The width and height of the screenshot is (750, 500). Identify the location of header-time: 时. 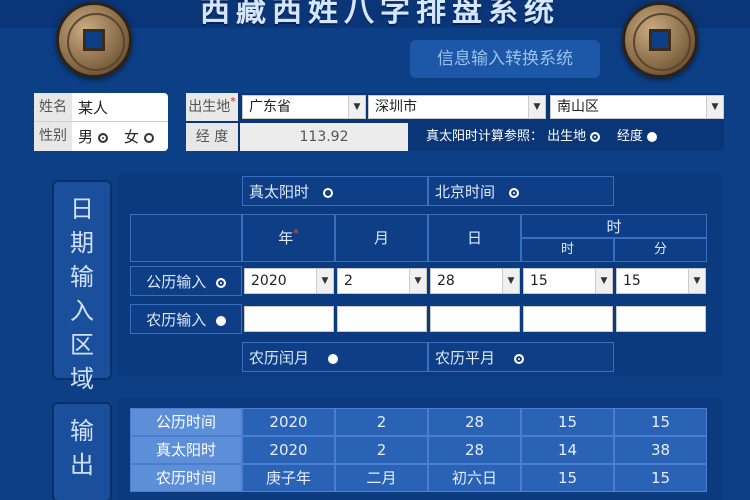
(614, 226).